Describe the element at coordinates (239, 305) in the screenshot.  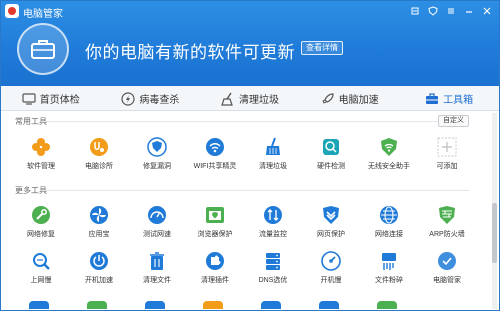
I see `next-row-peek` at that location.